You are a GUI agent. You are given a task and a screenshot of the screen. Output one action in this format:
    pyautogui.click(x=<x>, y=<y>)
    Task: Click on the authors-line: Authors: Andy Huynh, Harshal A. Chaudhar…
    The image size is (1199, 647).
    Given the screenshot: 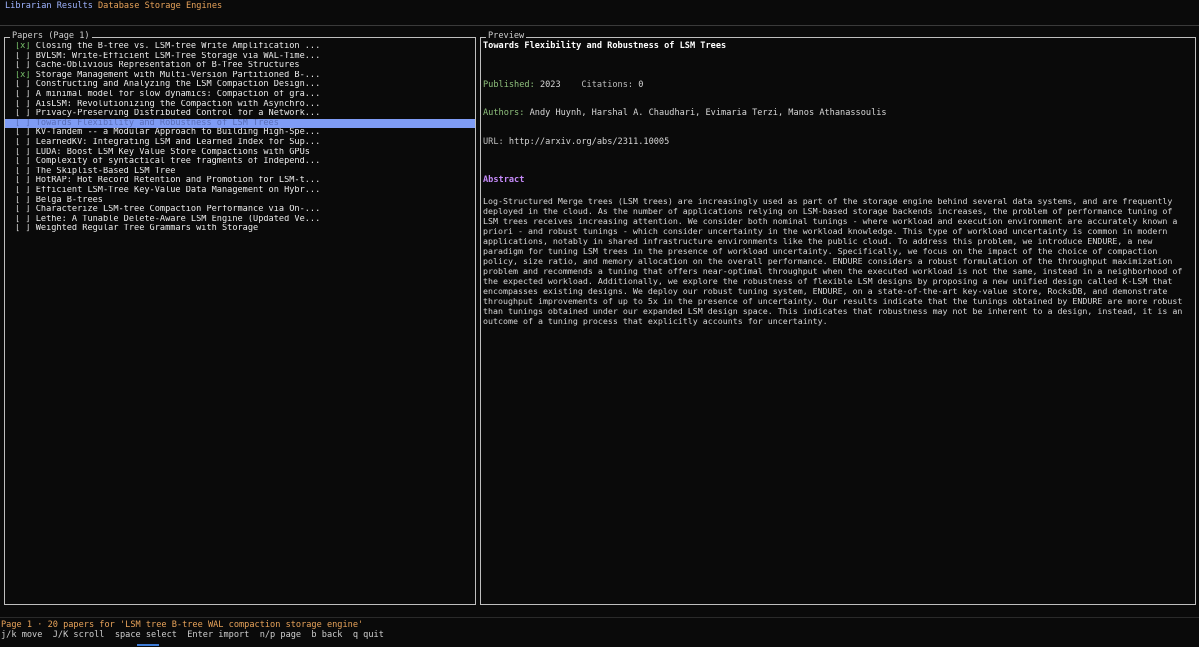 What is the action you would take?
    pyautogui.click(x=836, y=113)
    